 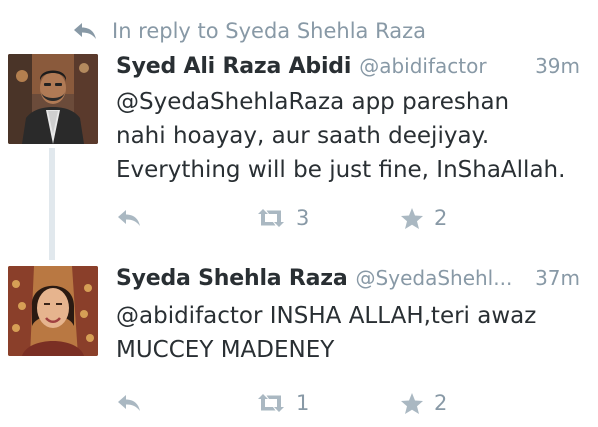 What do you see at coordinates (269, 31) in the screenshot?
I see `reply-context-text: In reply to Syeda Shehla Raza` at bounding box center [269, 31].